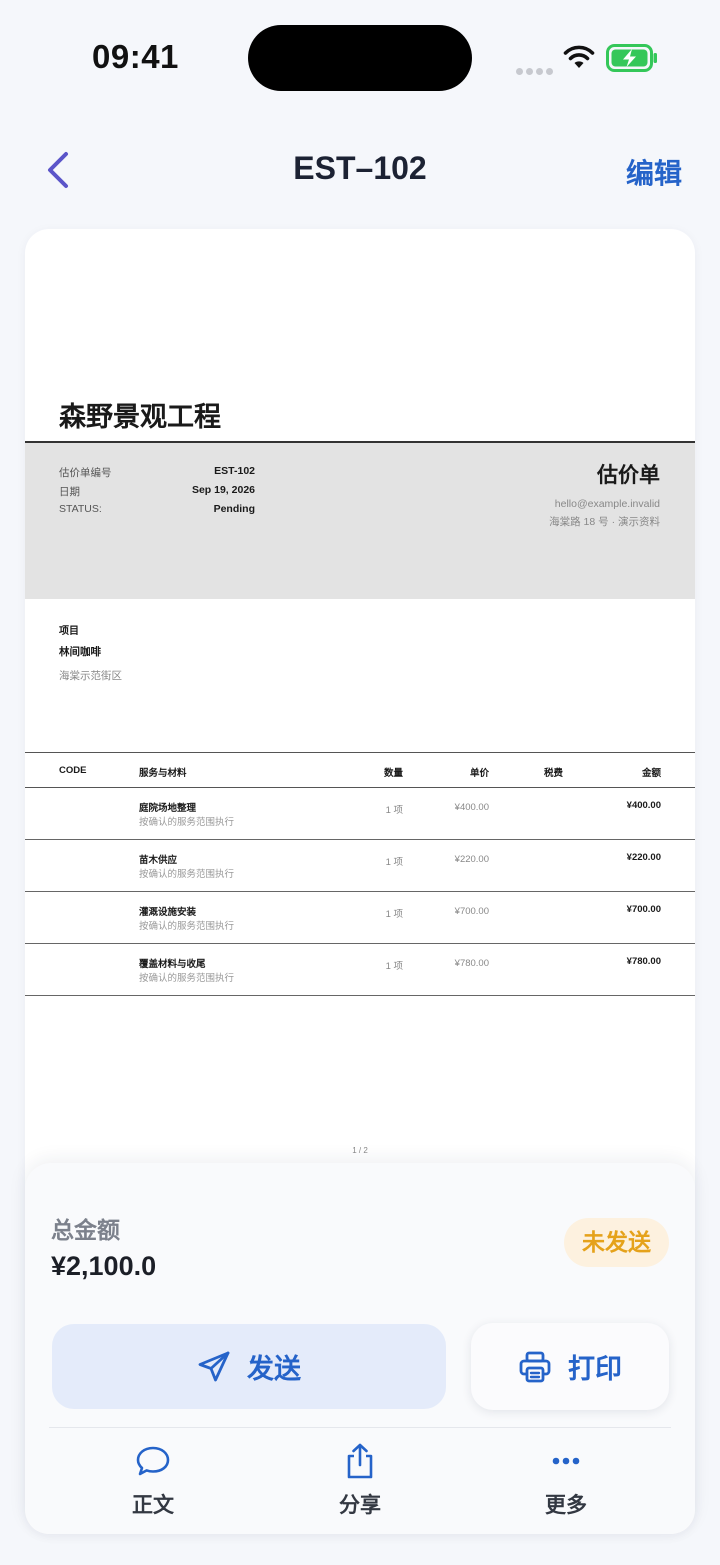 This screenshot has height=1565, width=720. What do you see at coordinates (85, 473) in the screenshot?
I see `meta-label: 估价单编号` at bounding box center [85, 473].